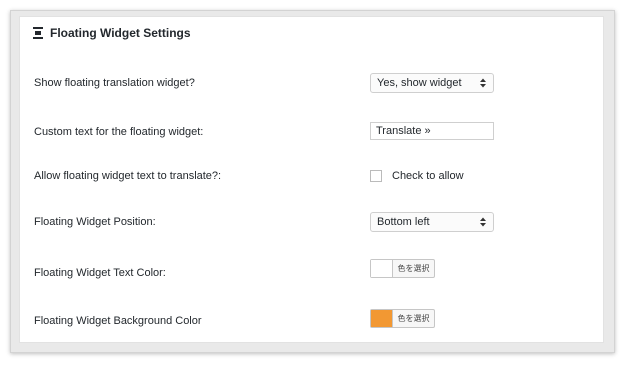  Describe the element at coordinates (118, 321) in the screenshot. I see `background-color-label: Floating Widget Background Color` at that location.